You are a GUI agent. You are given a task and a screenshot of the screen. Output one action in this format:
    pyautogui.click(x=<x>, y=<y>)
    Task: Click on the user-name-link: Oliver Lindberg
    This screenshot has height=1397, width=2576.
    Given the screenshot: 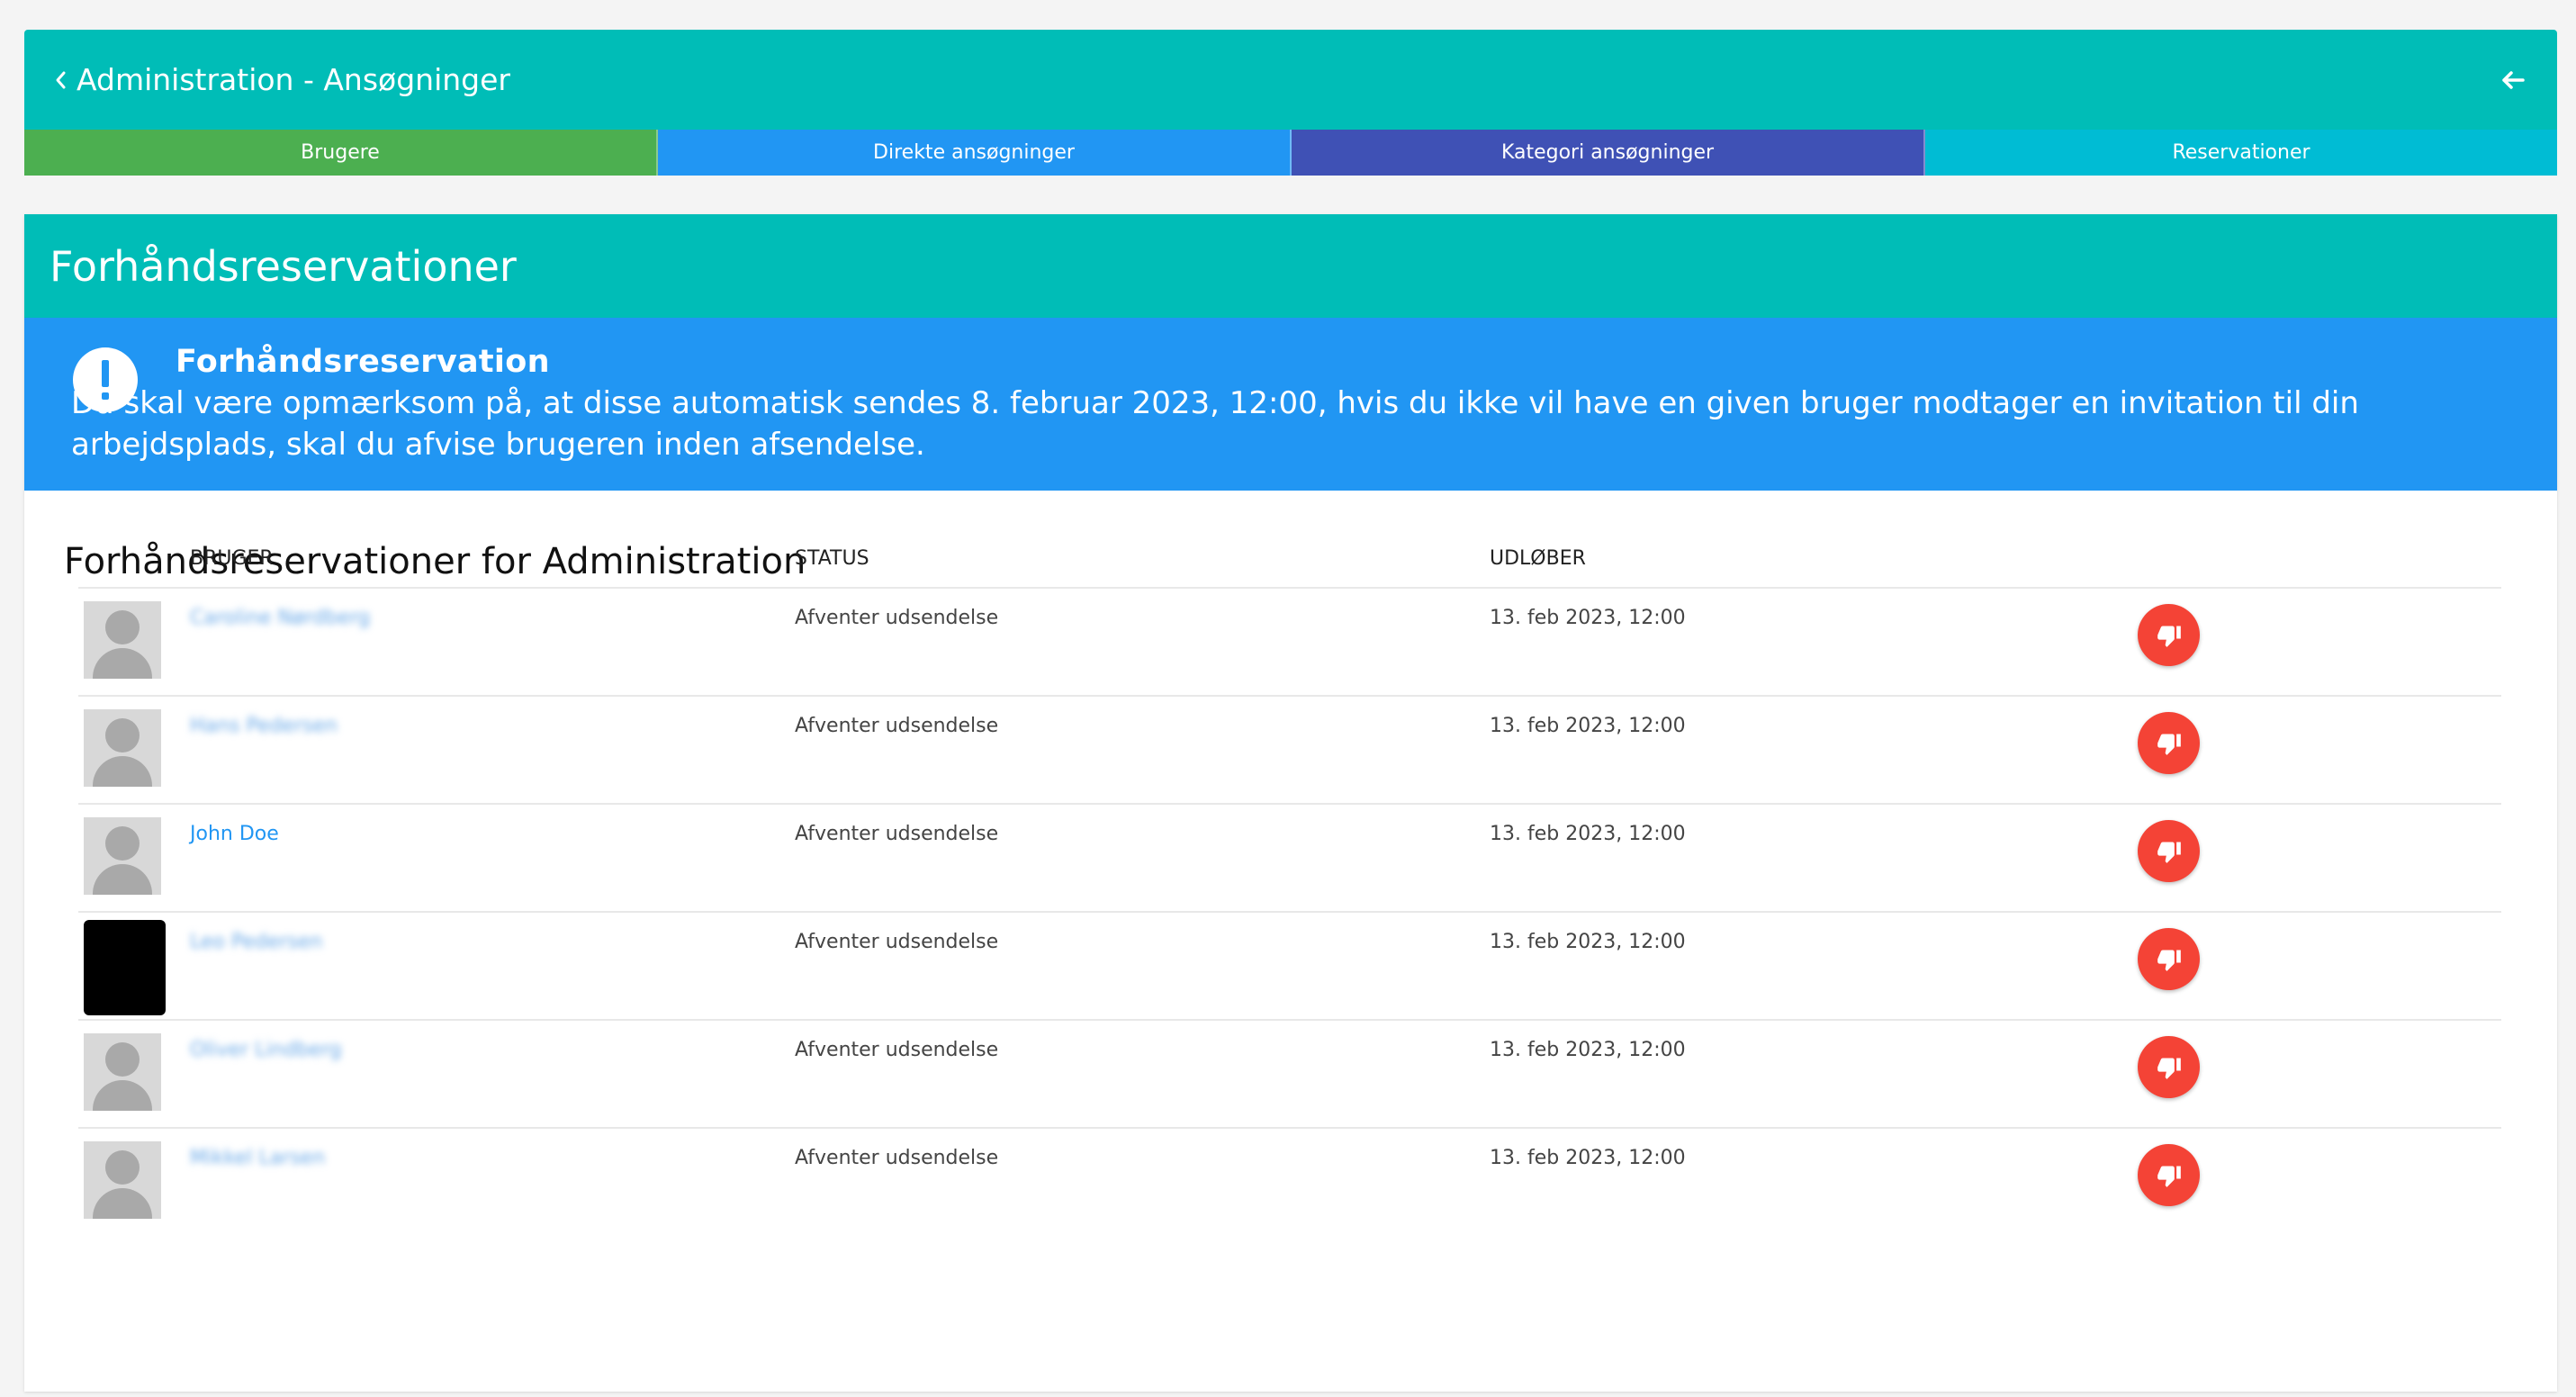 What is the action you would take?
    pyautogui.click(x=266, y=1050)
    